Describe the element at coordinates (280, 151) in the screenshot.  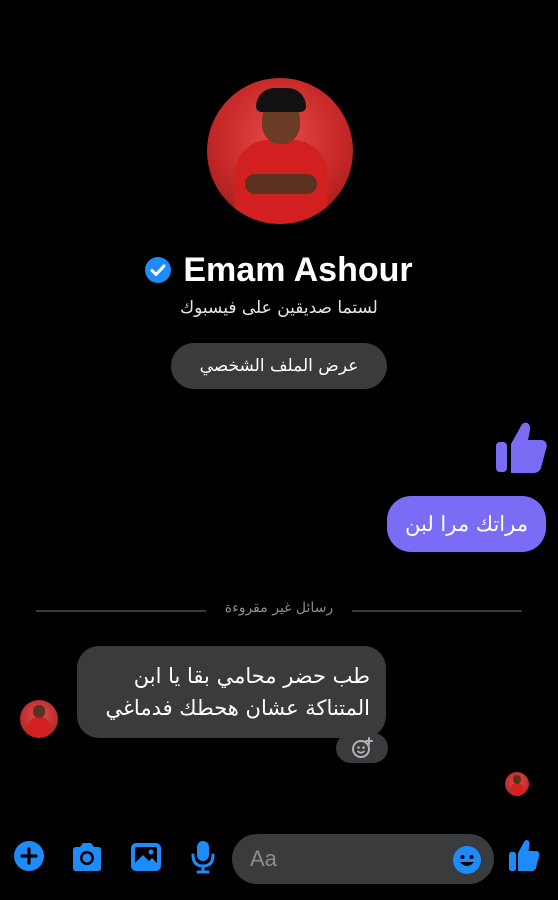
I see `profile-avatar` at that location.